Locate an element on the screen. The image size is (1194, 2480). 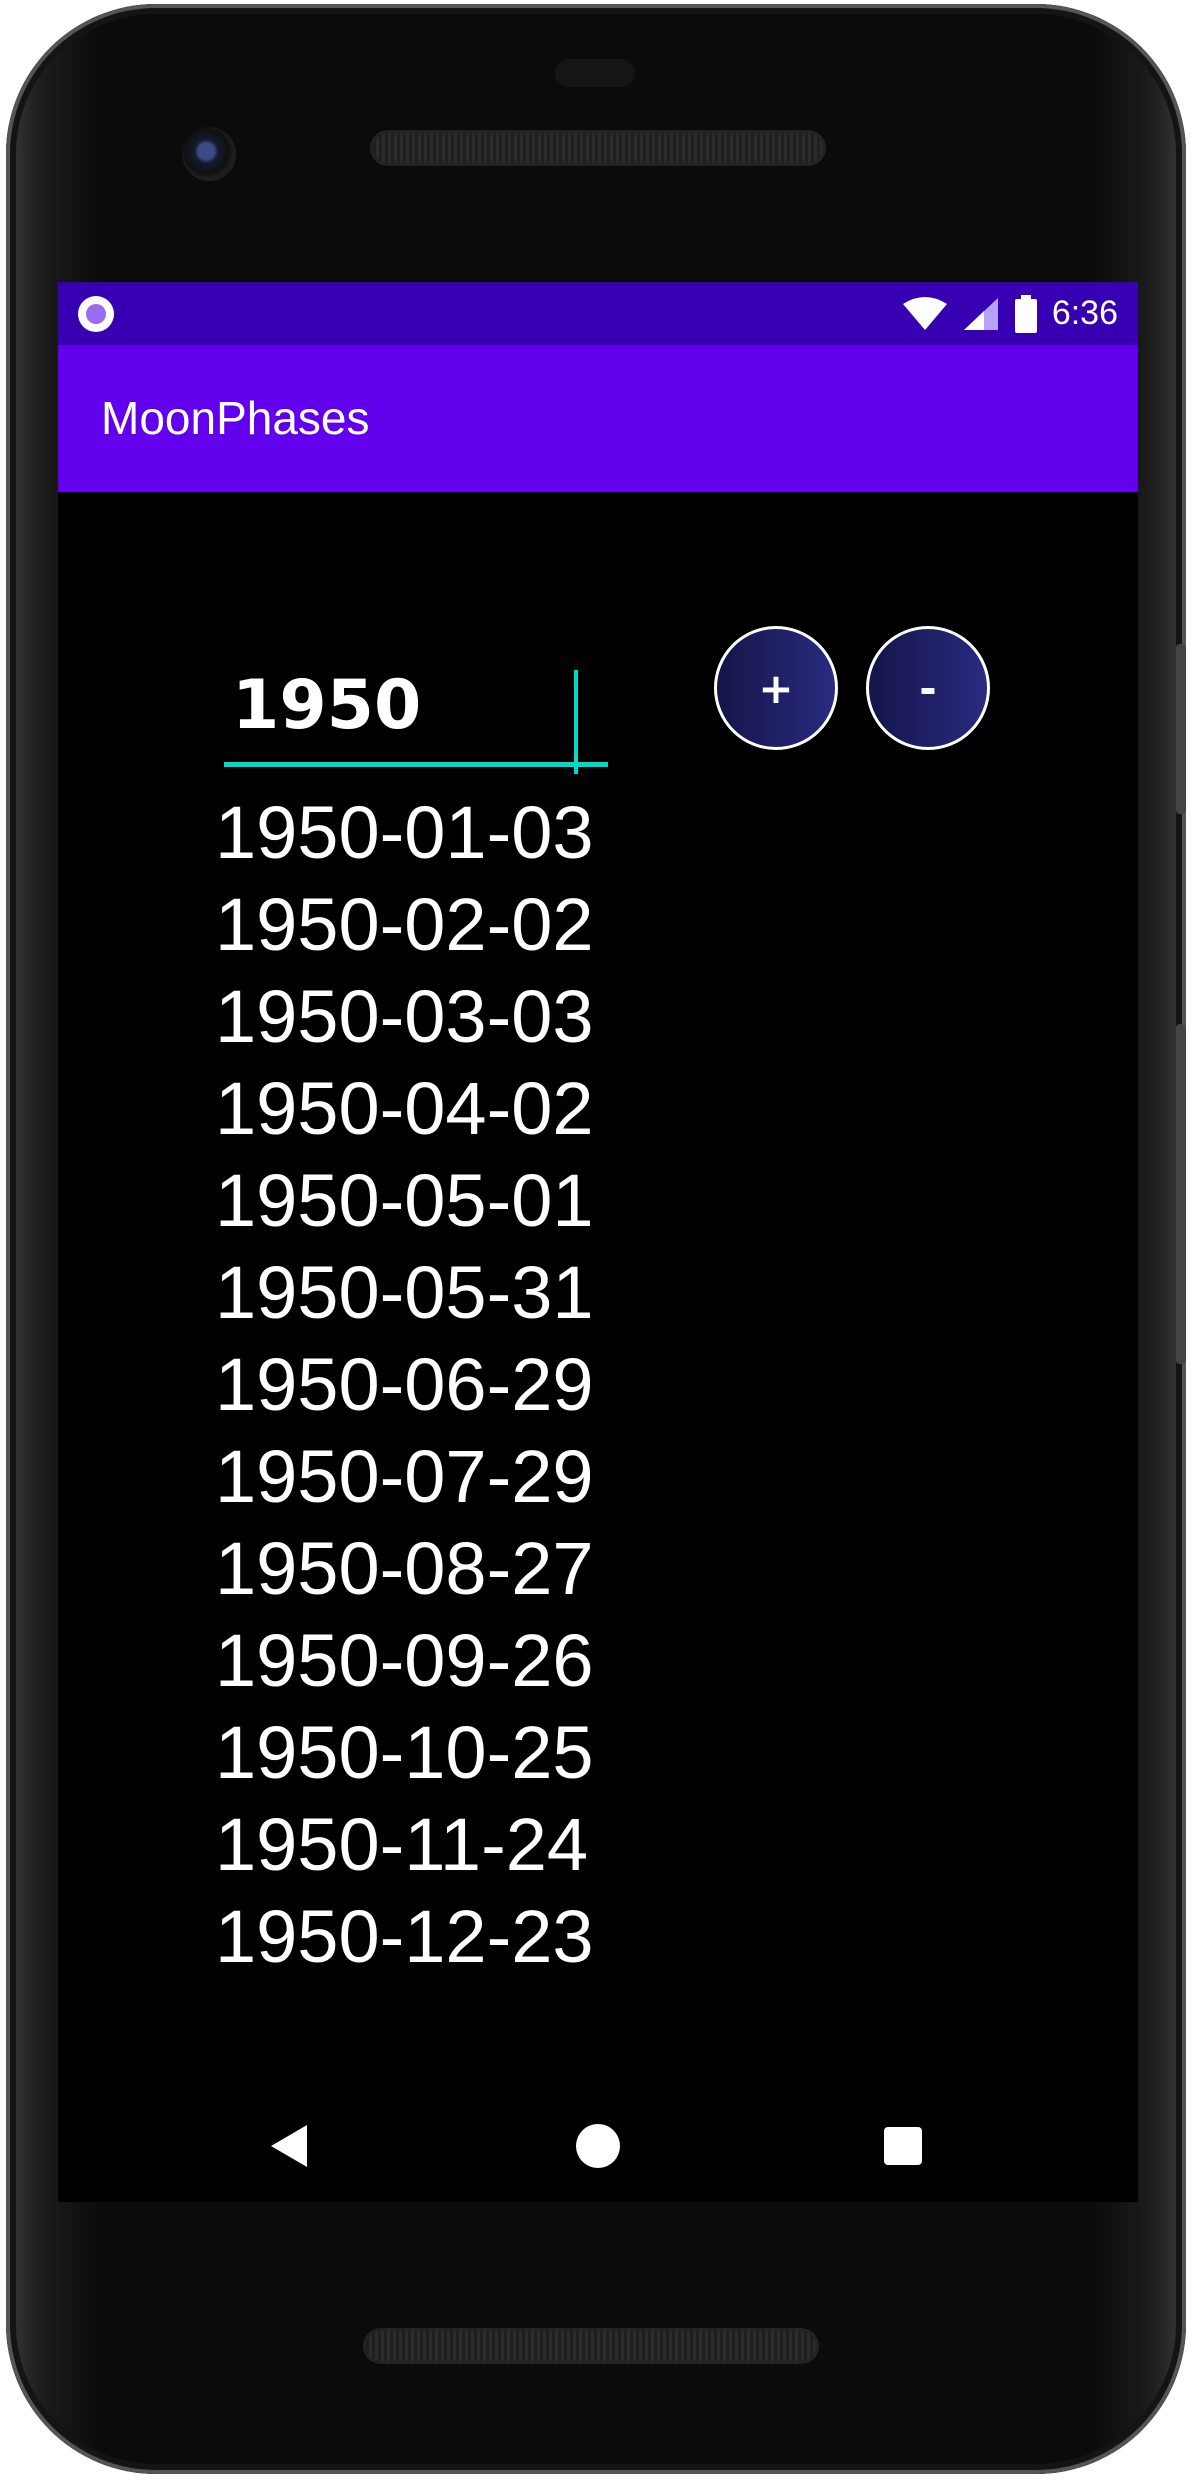
year-field is located at coordinates (416, 712).